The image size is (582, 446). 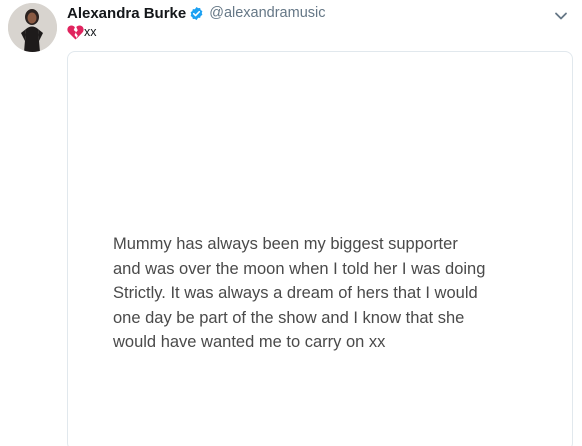 I want to click on verified-badge-icon, so click(x=196, y=13).